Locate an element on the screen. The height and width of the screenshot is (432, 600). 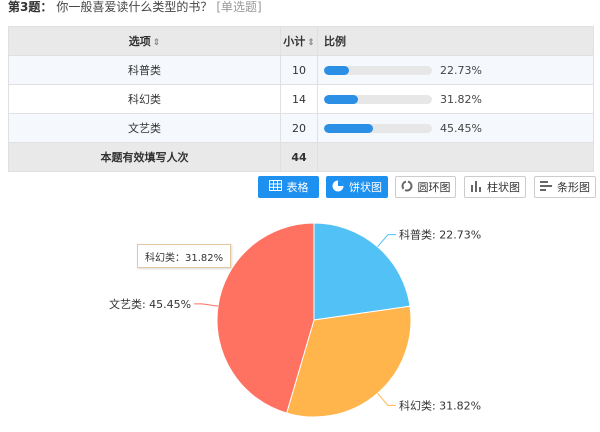
total-count: 44 is located at coordinates (299, 157).